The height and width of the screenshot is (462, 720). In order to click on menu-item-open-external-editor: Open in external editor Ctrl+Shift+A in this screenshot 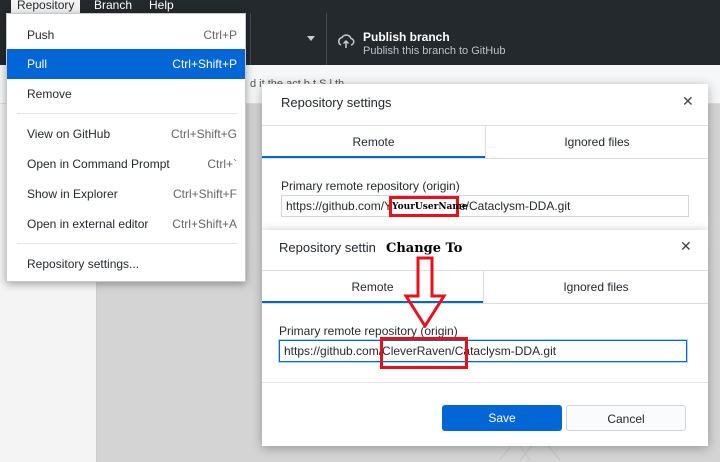, I will do `click(126, 224)`.